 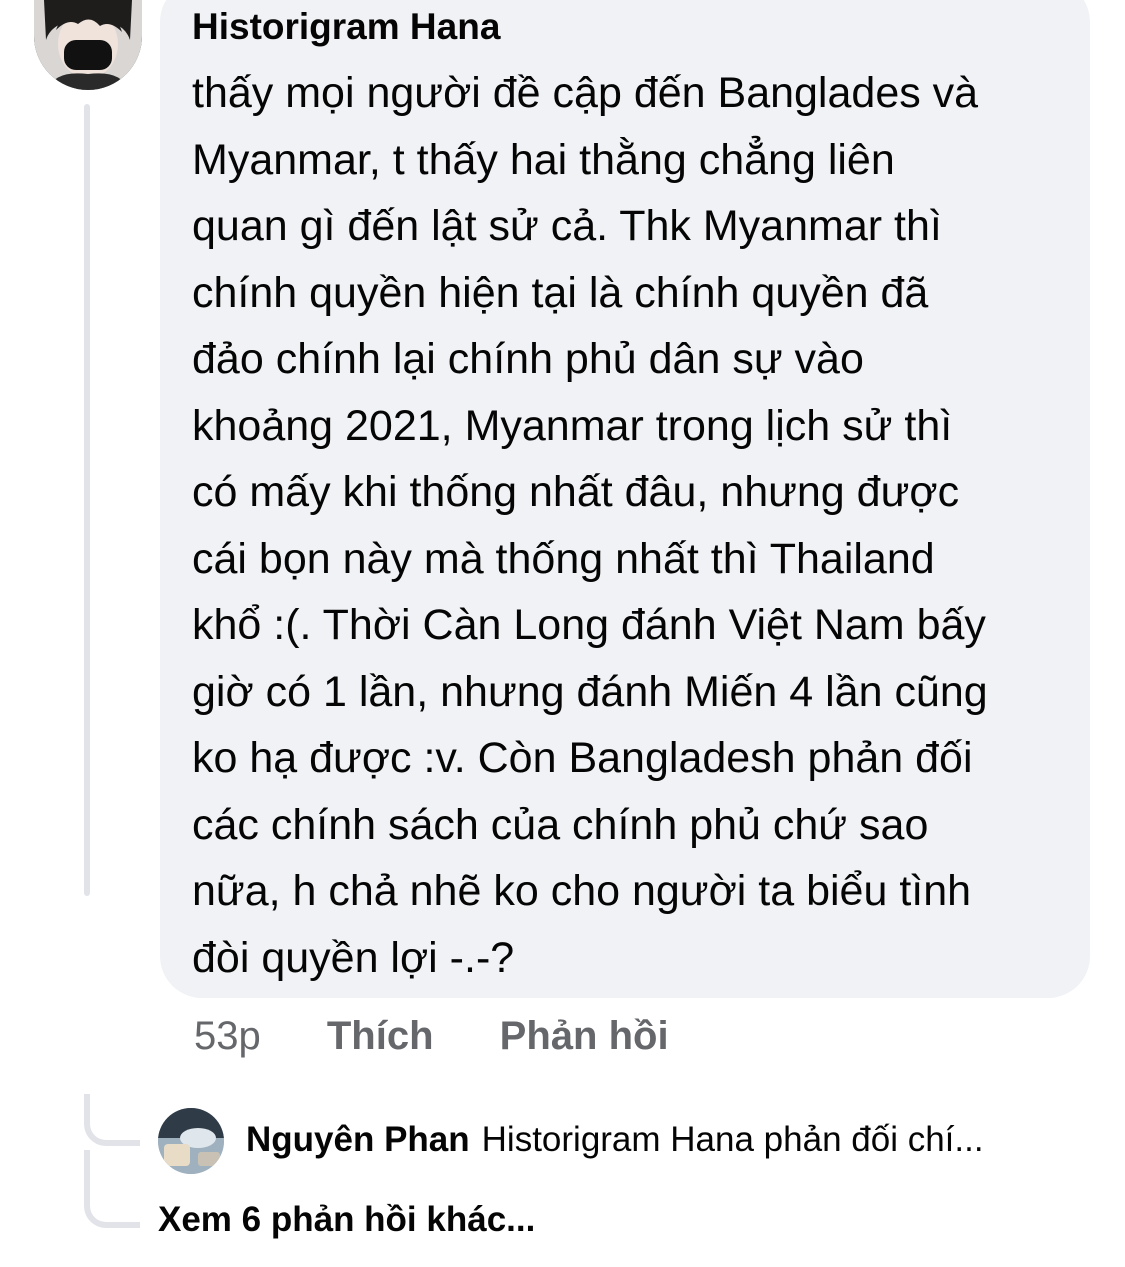 What do you see at coordinates (560, 824) in the screenshot?
I see `comment-line: các chính sách của chính phủ chứ sao` at bounding box center [560, 824].